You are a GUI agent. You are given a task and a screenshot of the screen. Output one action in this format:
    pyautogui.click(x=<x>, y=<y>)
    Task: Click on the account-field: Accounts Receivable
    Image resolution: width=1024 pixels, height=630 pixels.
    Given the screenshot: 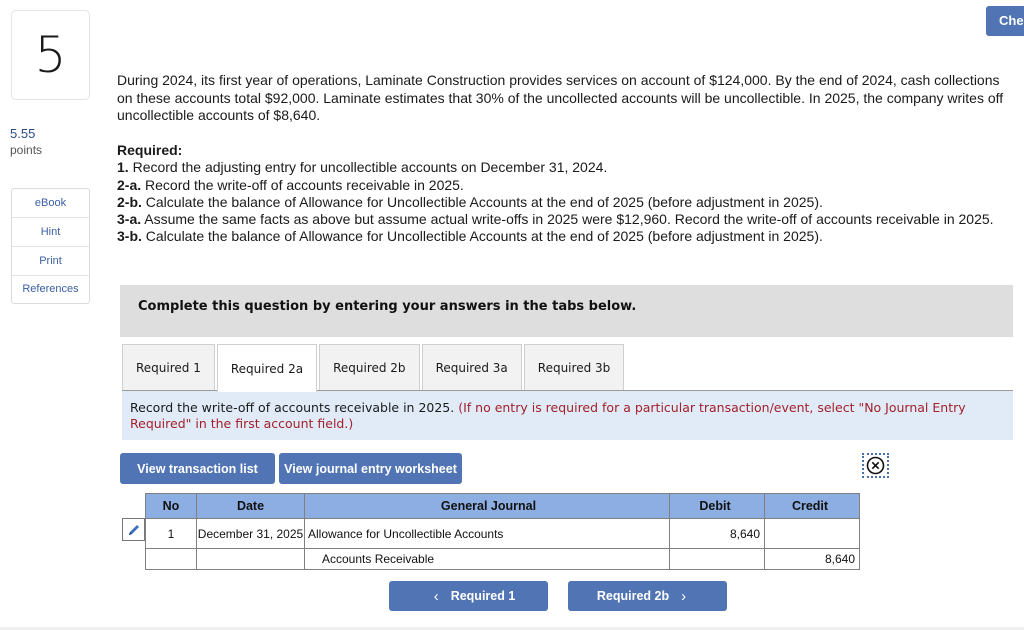 What is the action you would take?
    pyautogui.click(x=487, y=559)
    